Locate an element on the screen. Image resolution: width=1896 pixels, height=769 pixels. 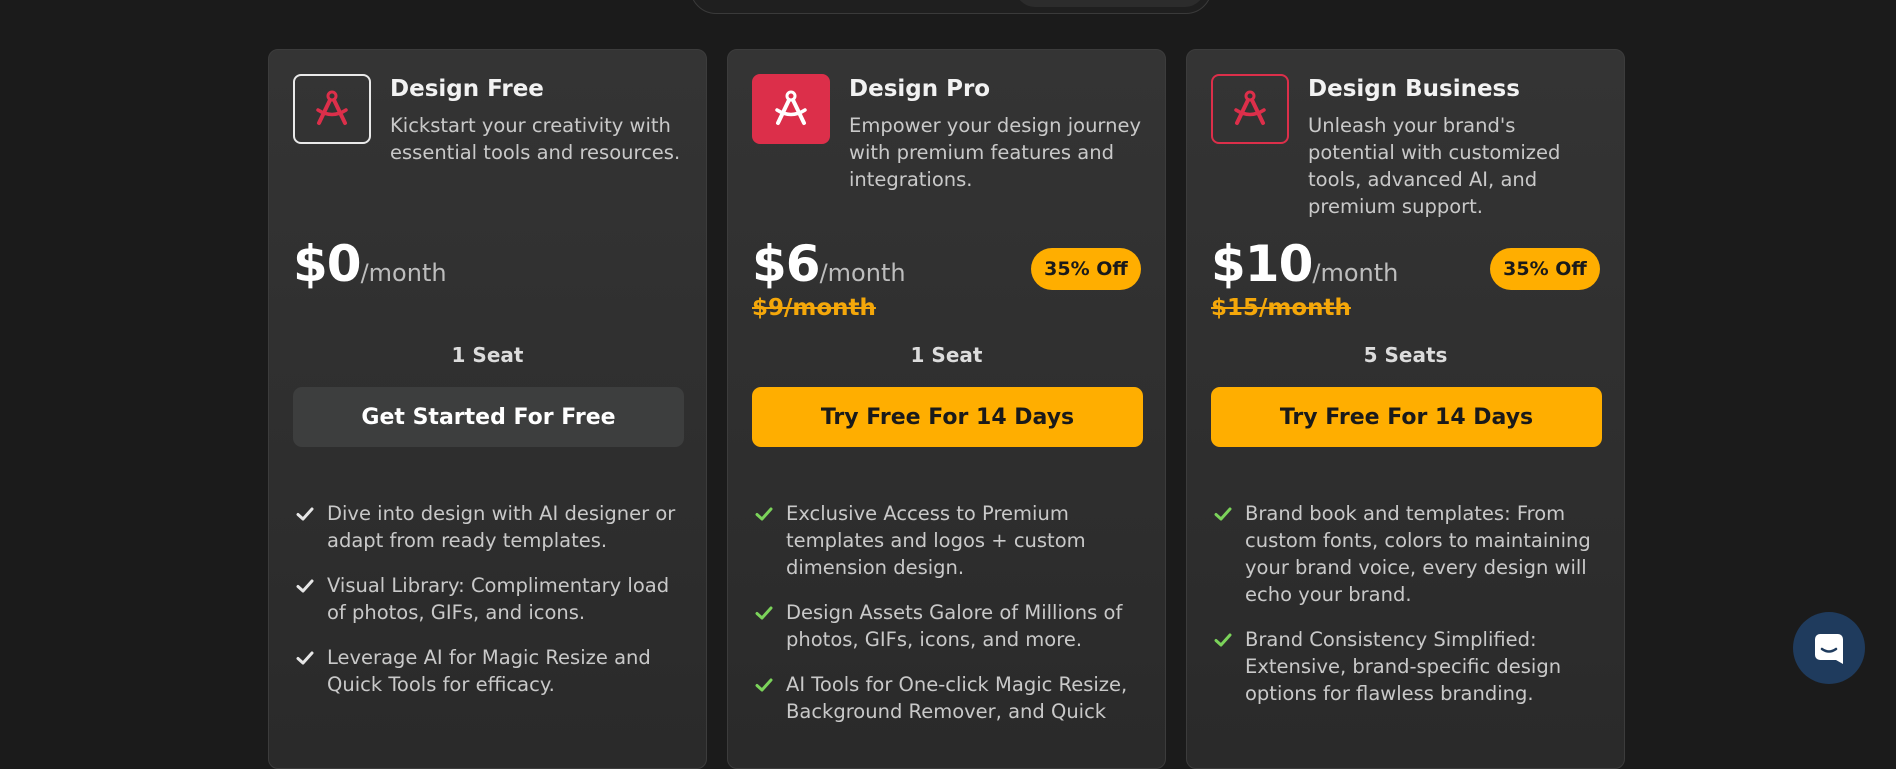
price-amount: $6 is located at coordinates (786, 264).